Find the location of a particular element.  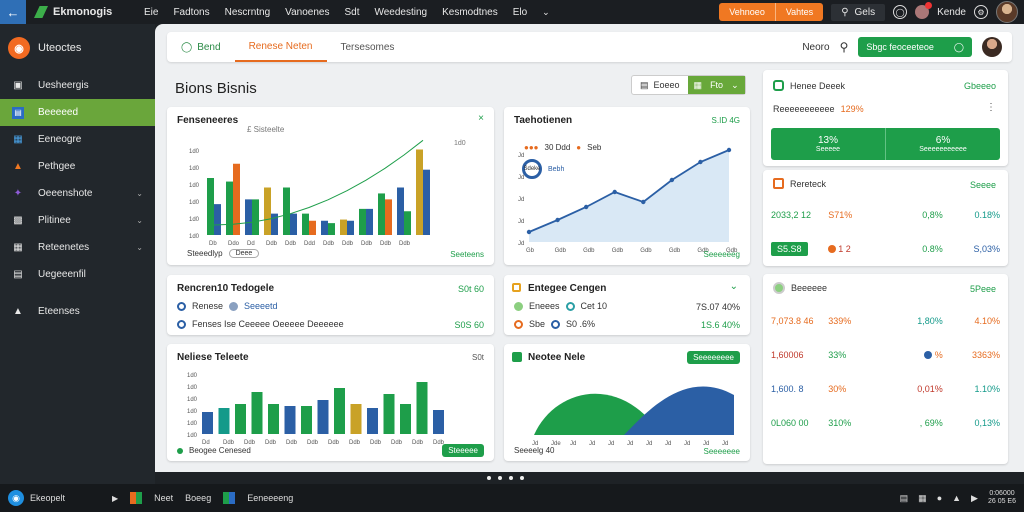

menu-item: Nescrntng is located at coordinates (248, 12).